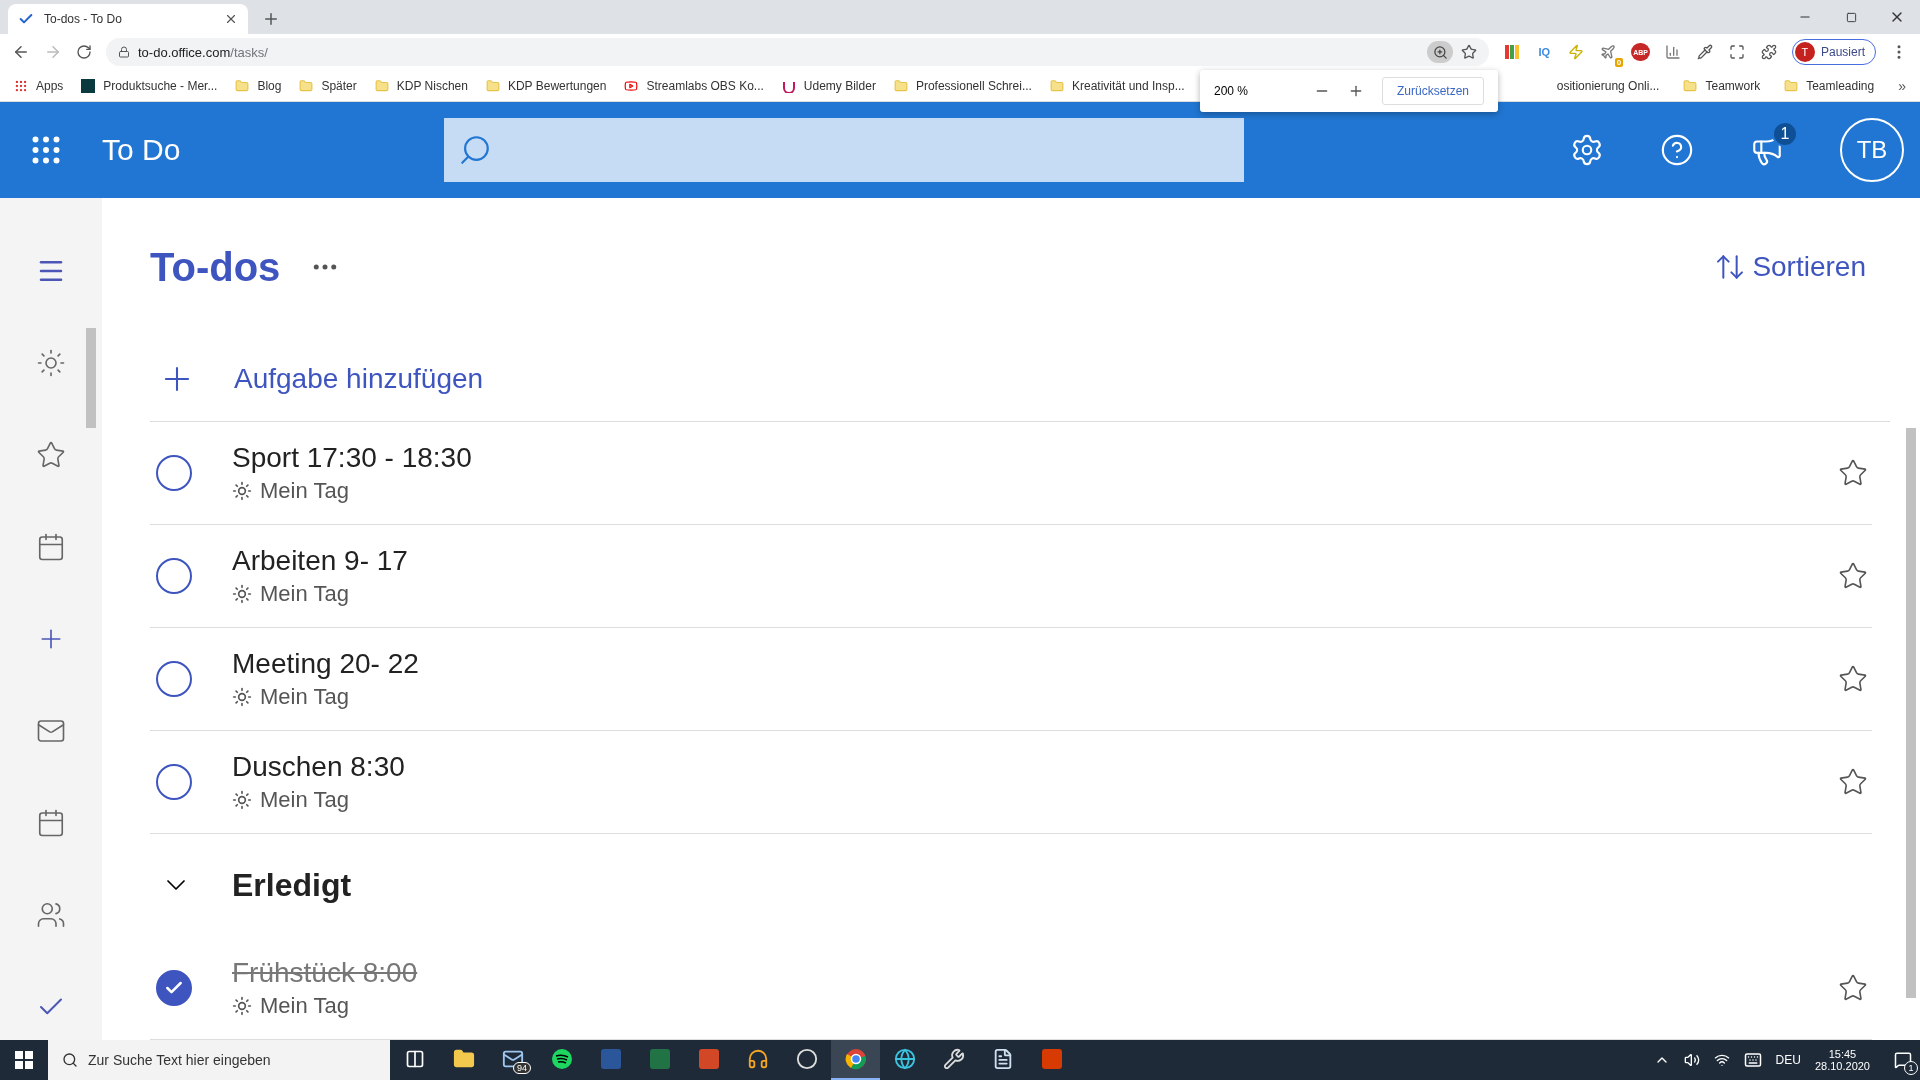  Describe the element at coordinates (1672, 52) in the screenshot. I see `bars-icon` at that location.